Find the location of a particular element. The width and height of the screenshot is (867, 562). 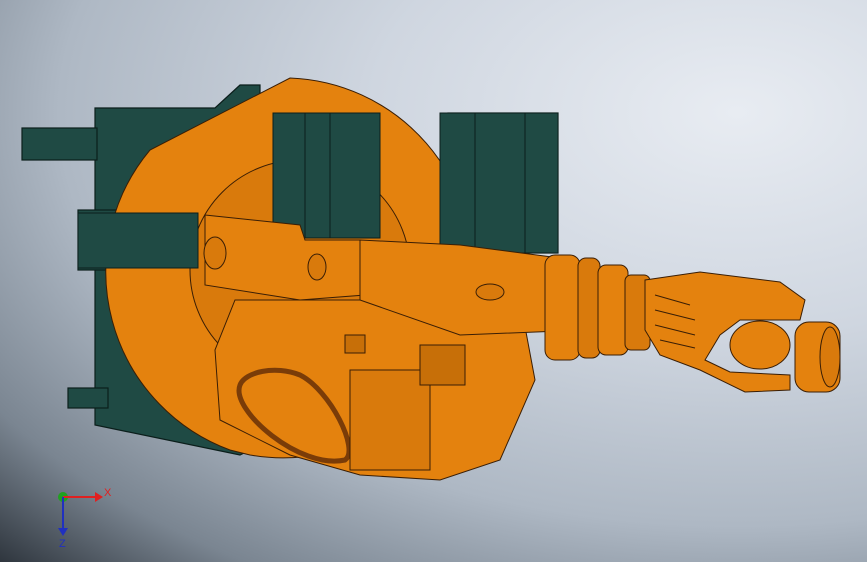

arm-slot is located at coordinates (490, 292).